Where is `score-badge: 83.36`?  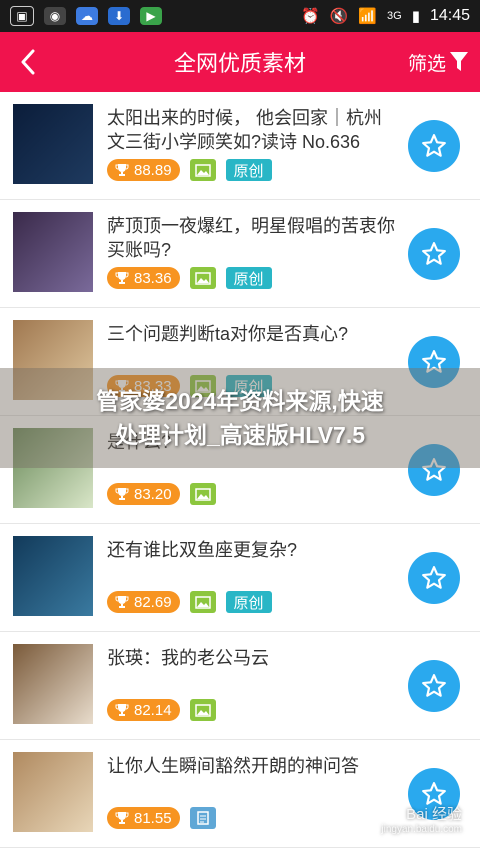 score-badge: 83.36 is located at coordinates (143, 278).